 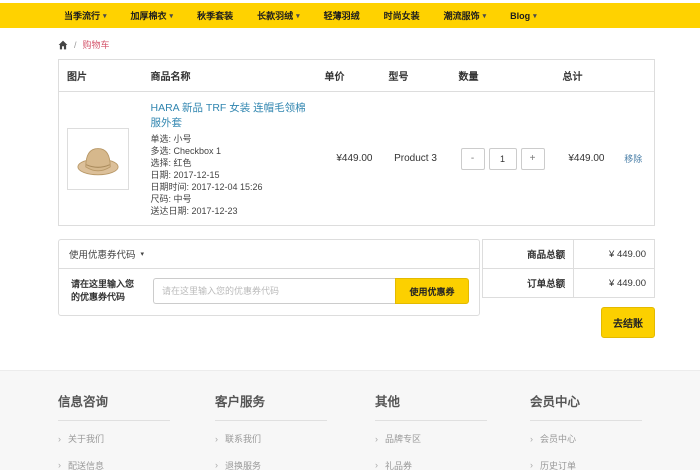 What do you see at coordinates (171, 199) in the screenshot?
I see `product-option: 尺码: 中号` at bounding box center [171, 199].